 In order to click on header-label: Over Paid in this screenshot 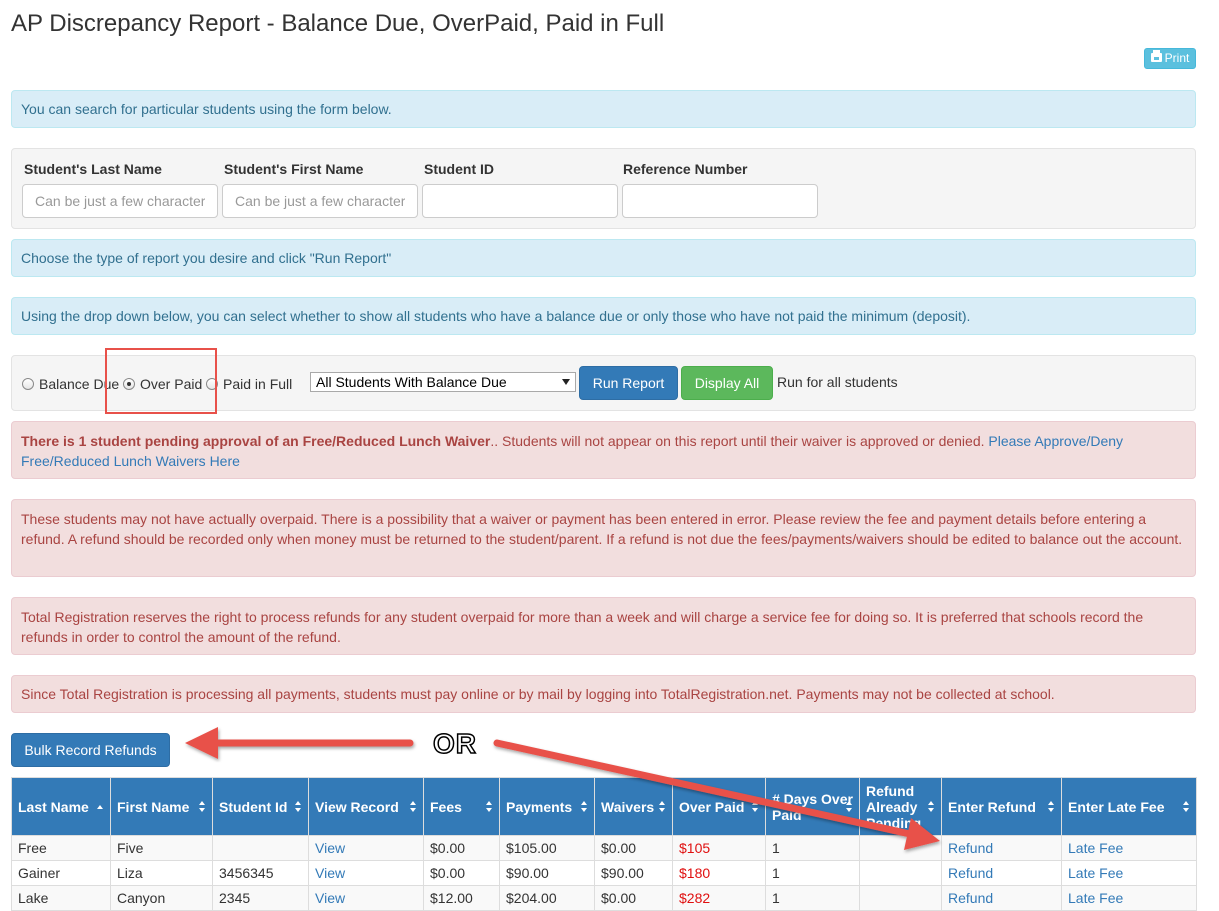, I will do `click(712, 806)`.